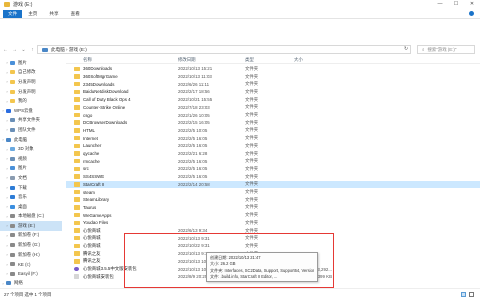  I want to click on table-row: Counter-Strike Online 2022/7/18 23:03 文件夹, so click(273, 108).